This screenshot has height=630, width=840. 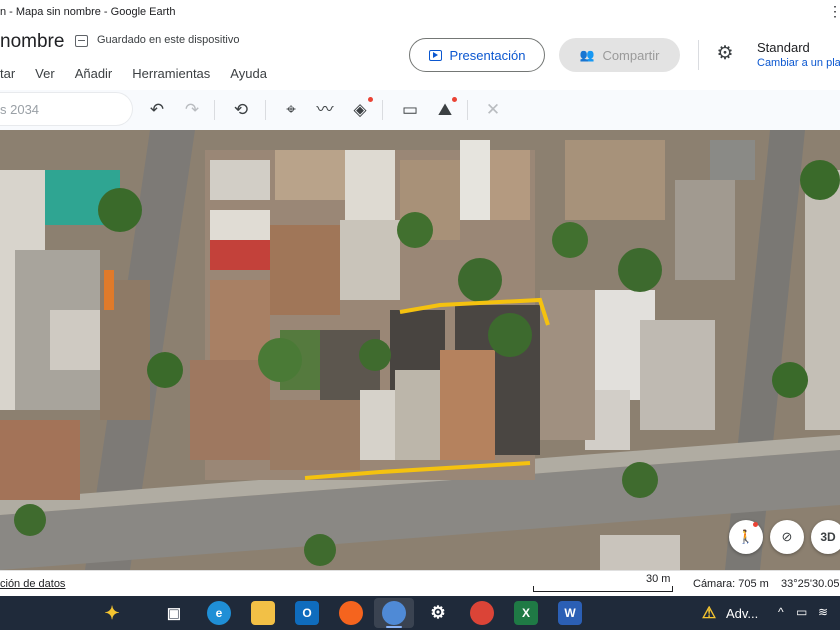 What do you see at coordinates (32, 584) in the screenshot?
I see `data-attribution-link: ción de datos` at bounding box center [32, 584].